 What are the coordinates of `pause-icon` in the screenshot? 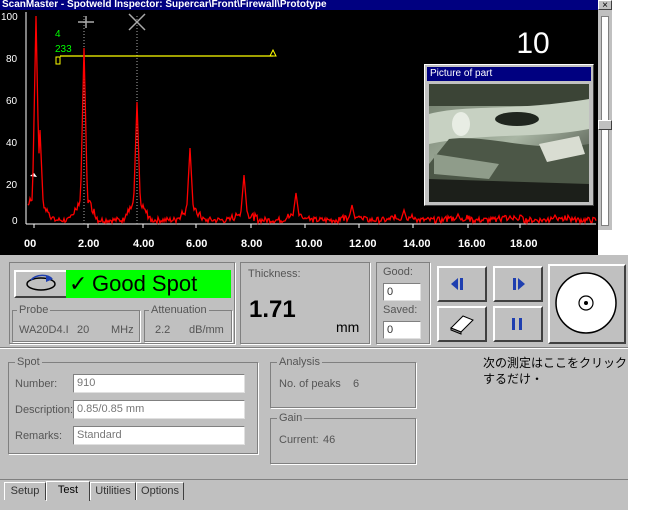 It's located at (517, 324).